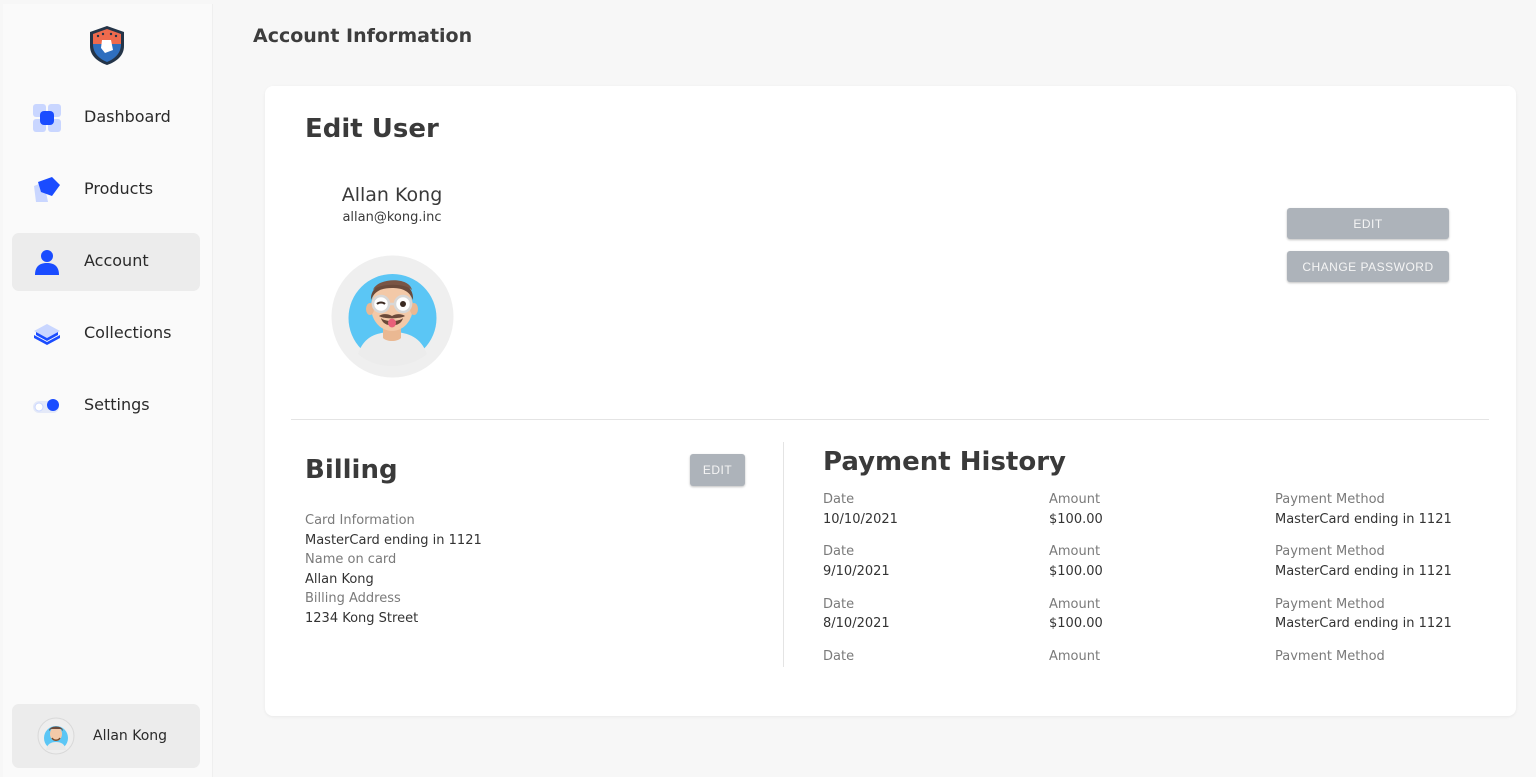  What do you see at coordinates (372, 129) in the screenshot?
I see `edit-user-title: Edit User` at bounding box center [372, 129].